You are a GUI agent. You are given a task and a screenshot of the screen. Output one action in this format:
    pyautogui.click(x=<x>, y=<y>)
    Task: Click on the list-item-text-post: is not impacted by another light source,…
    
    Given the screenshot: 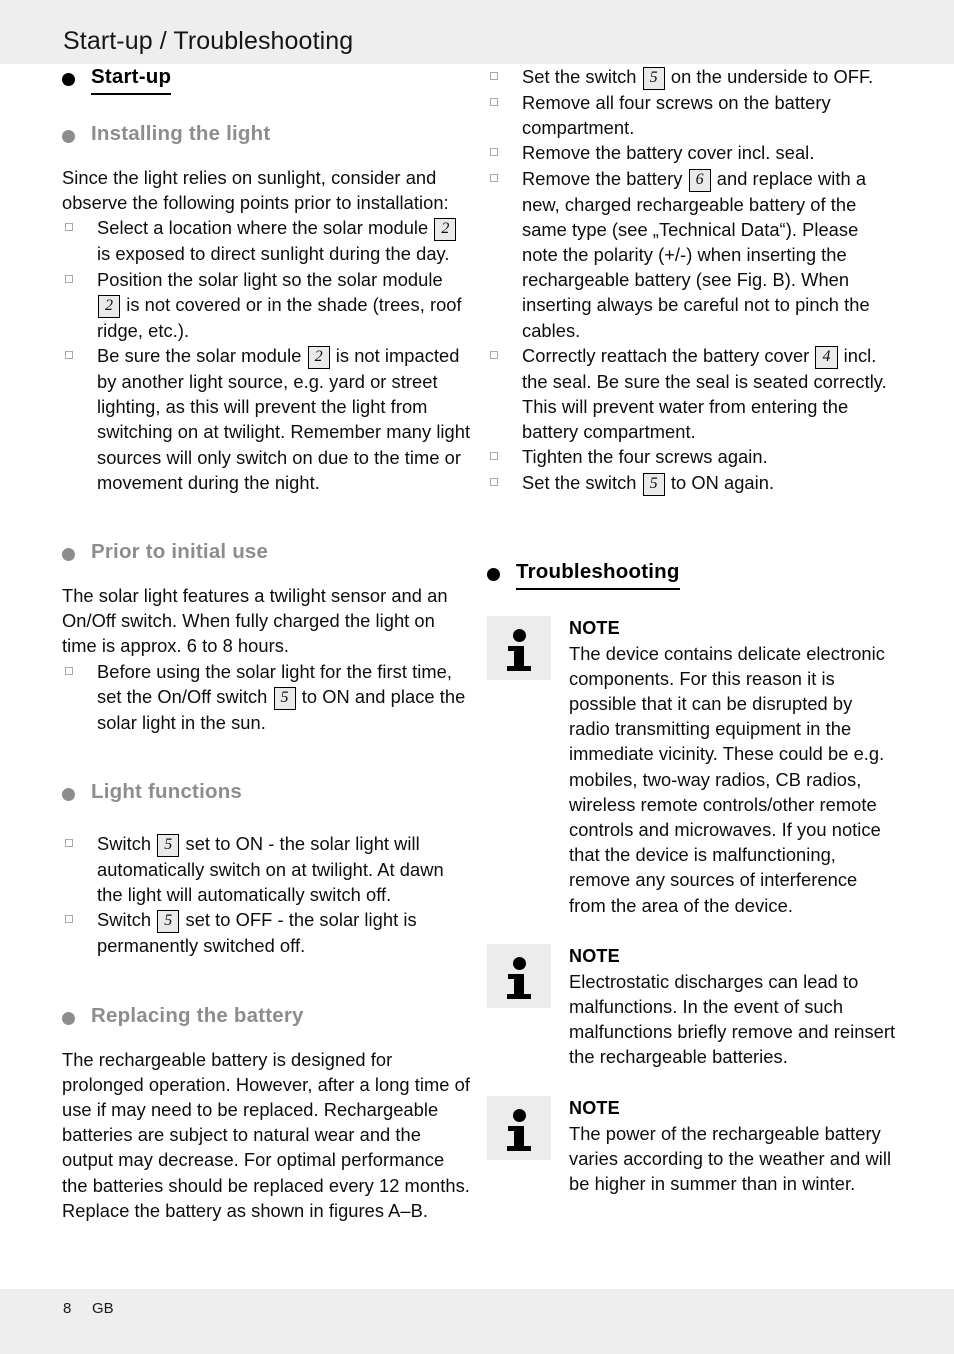 What is the action you would take?
    pyautogui.click(x=284, y=419)
    